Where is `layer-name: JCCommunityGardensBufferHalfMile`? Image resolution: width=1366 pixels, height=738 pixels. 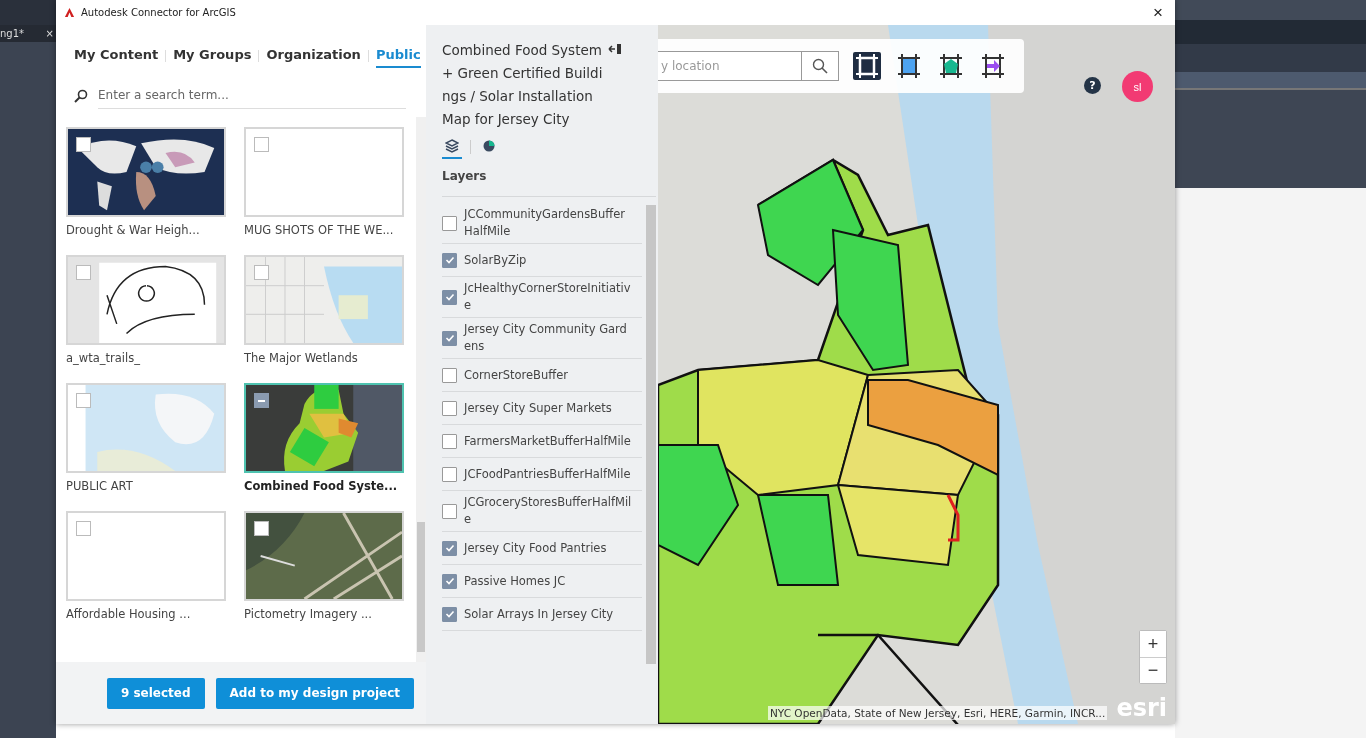 layer-name: JCCommunityGardensBufferHalfMile is located at coordinates (545, 223).